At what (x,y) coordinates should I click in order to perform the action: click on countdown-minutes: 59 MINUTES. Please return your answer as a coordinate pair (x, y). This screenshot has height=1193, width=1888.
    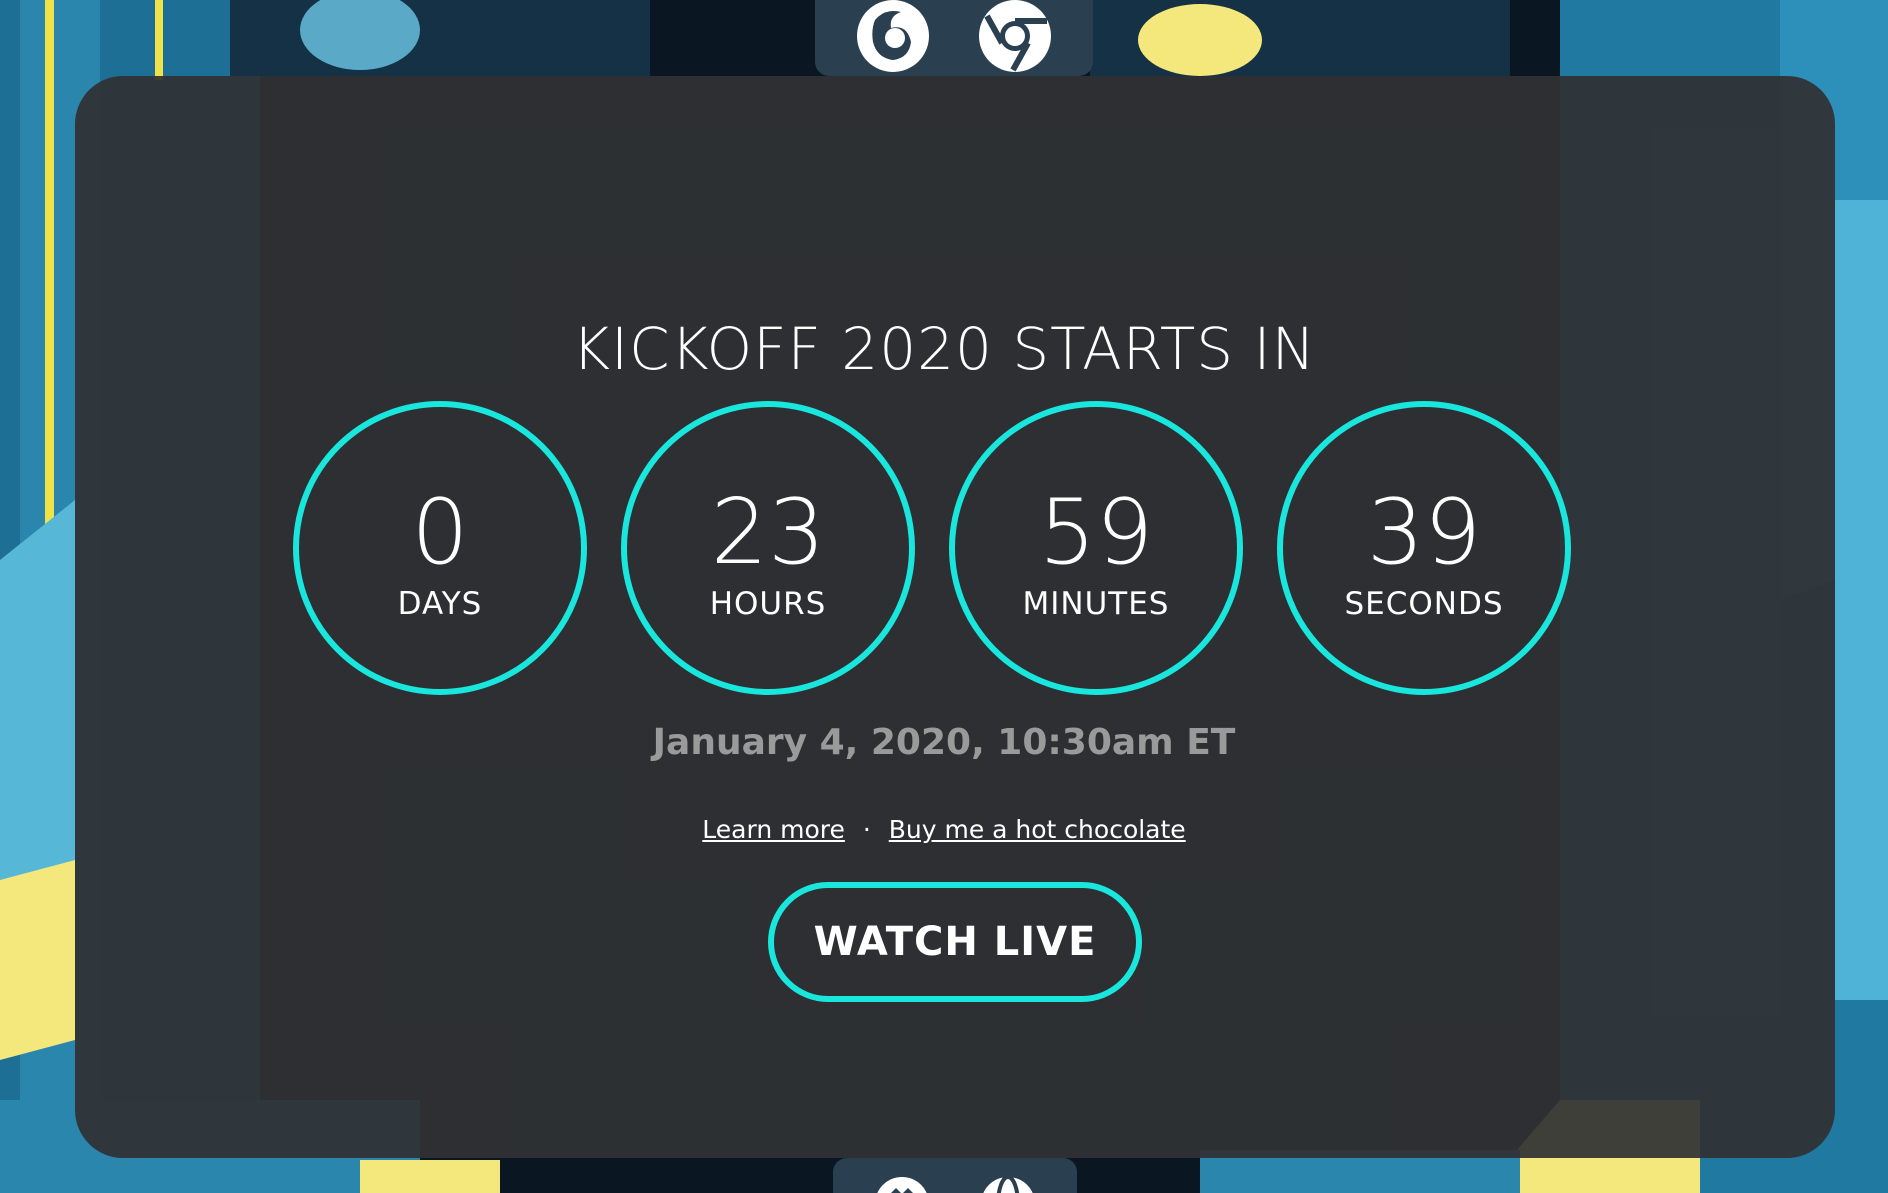
    Looking at the image, I should click on (1096, 548).